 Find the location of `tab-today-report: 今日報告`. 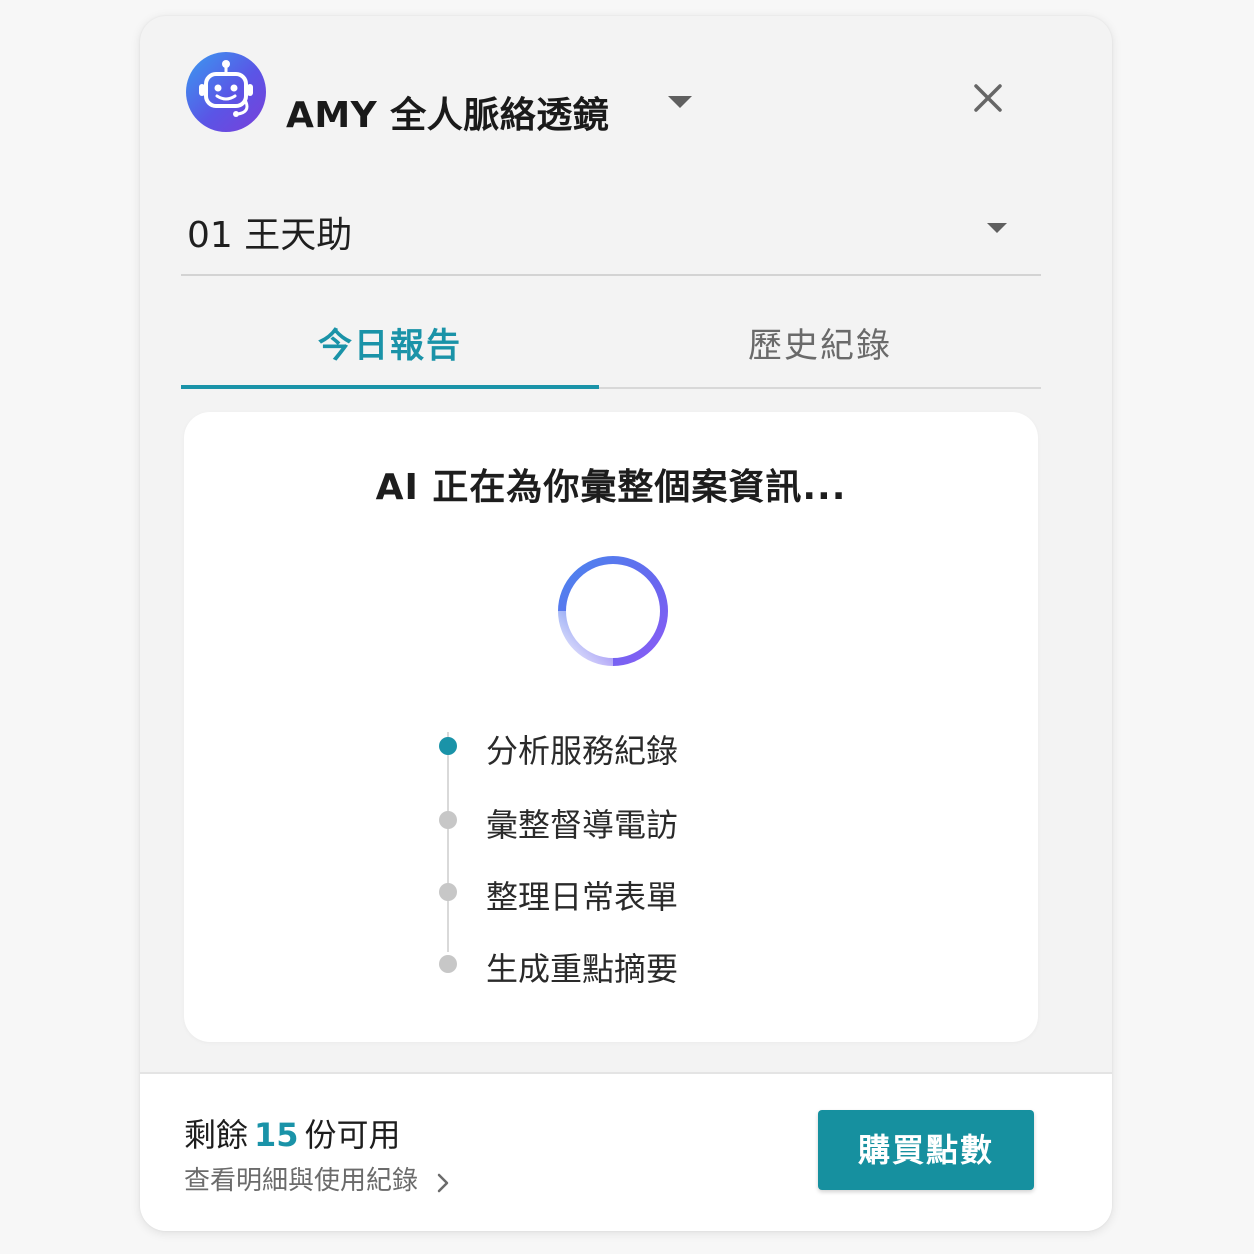

tab-today-report: 今日報告 is located at coordinates (390, 337).